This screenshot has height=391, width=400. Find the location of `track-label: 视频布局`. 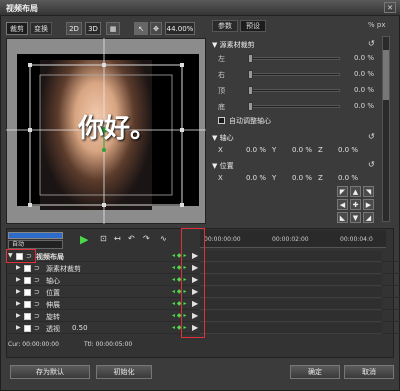

track-label: 视频布局 is located at coordinates (50, 257).